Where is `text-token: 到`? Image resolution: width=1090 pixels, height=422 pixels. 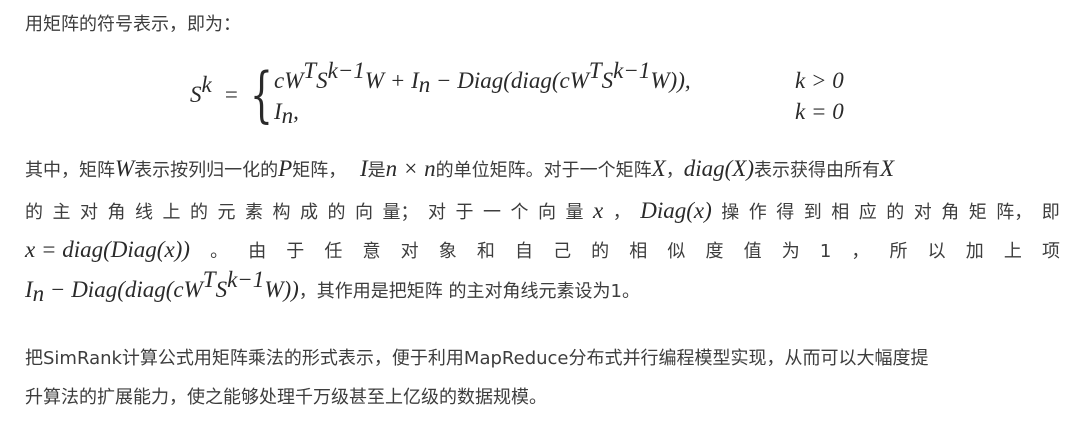
text-token: 到 is located at coordinates (812, 212).